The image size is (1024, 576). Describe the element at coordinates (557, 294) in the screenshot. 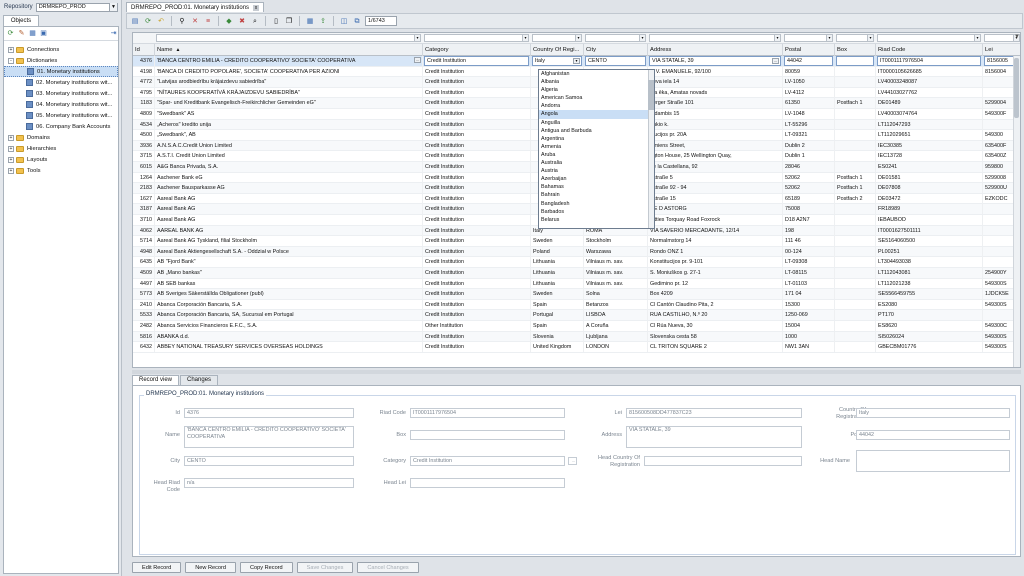

I see `table-cell: Sweden` at that location.